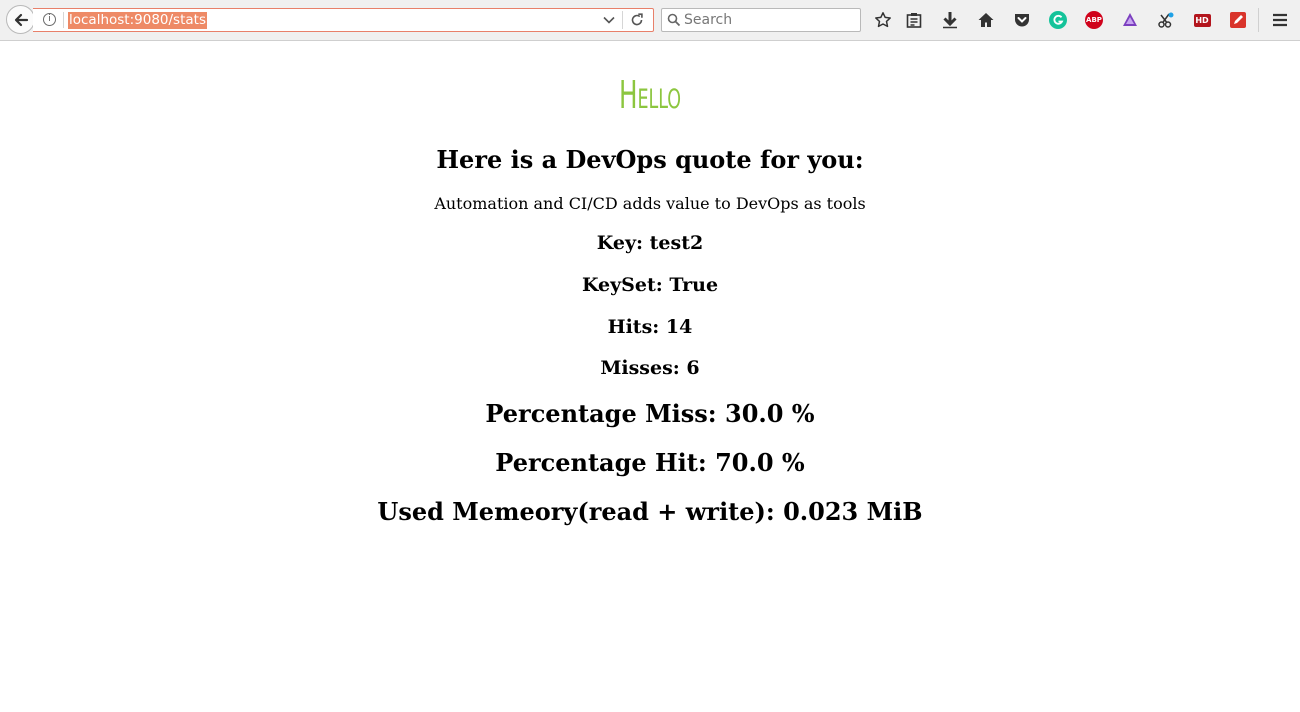 The image size is (1300, 712). What do you see at coordinates (63, 20) in the screenshot?
I see `url-divider` at bounding box center [63, 20].